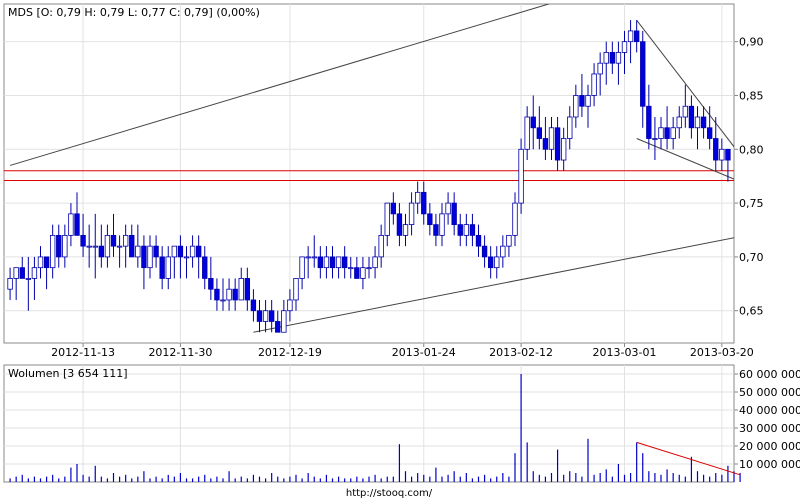  What do you see at coordinates (389, 493) in the screenshot?
I see `footer-url: http://stooq.com/` at bounding box center [389, 493].